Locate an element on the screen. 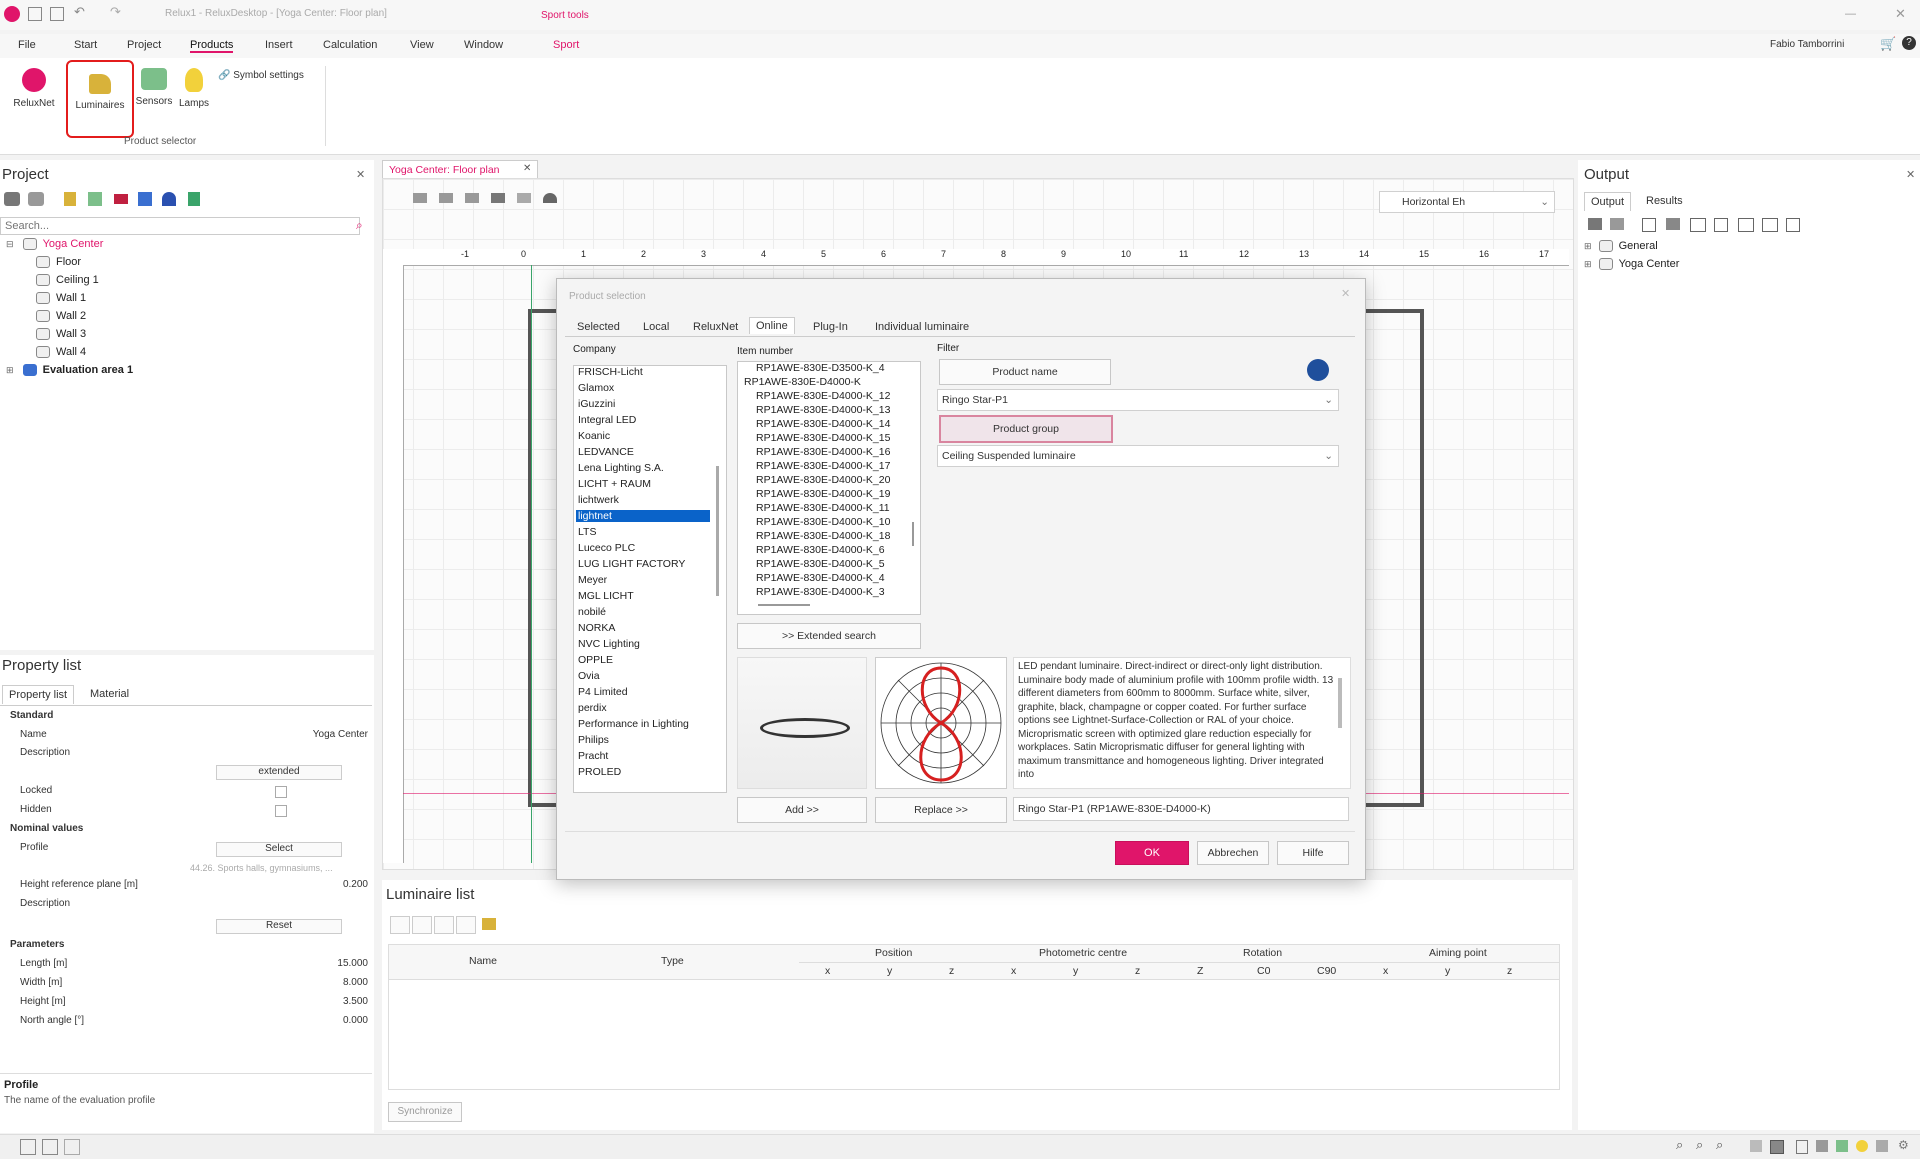 Image resolution: width=1920 pixels, height=1159 pixels. zoom-fit-icon: ⌕ is located at coordinates (1719, 1145).